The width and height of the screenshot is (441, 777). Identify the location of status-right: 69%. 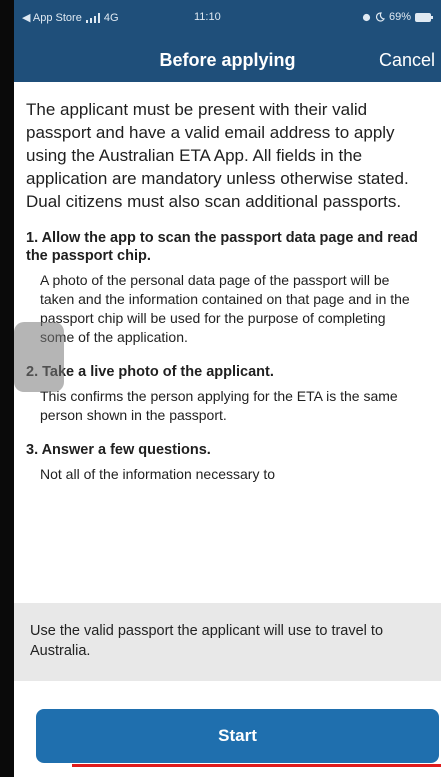
(397, 17).